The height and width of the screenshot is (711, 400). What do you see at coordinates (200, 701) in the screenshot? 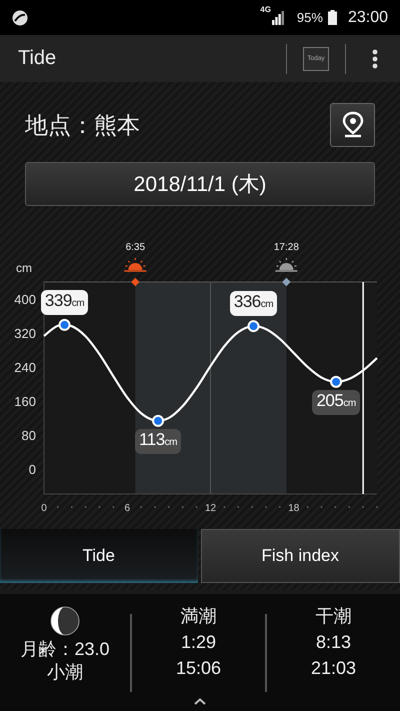
I see `caret-up-icon` at bounding box center [200, 701].